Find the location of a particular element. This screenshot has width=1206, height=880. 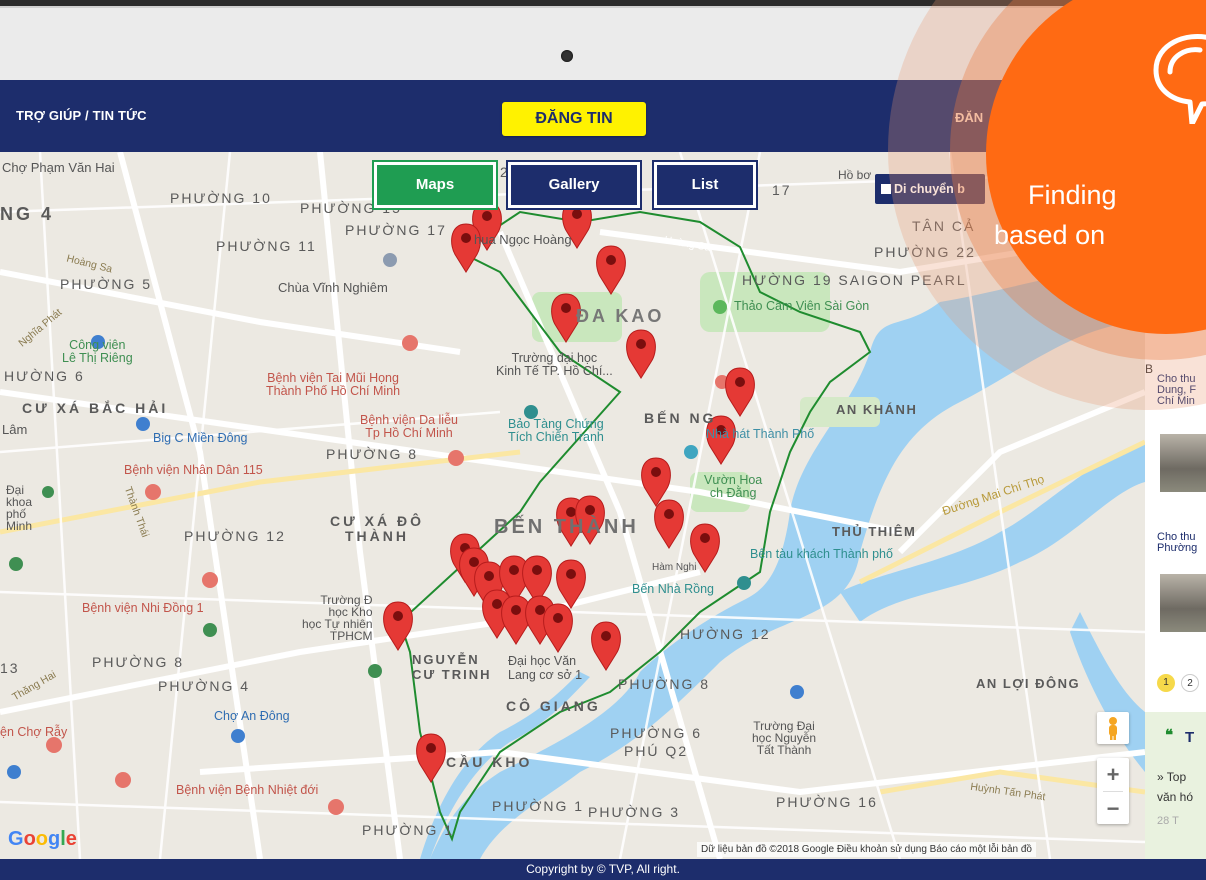

map-label: PHƯỜNG 10 is located at coordinates (221, 198).